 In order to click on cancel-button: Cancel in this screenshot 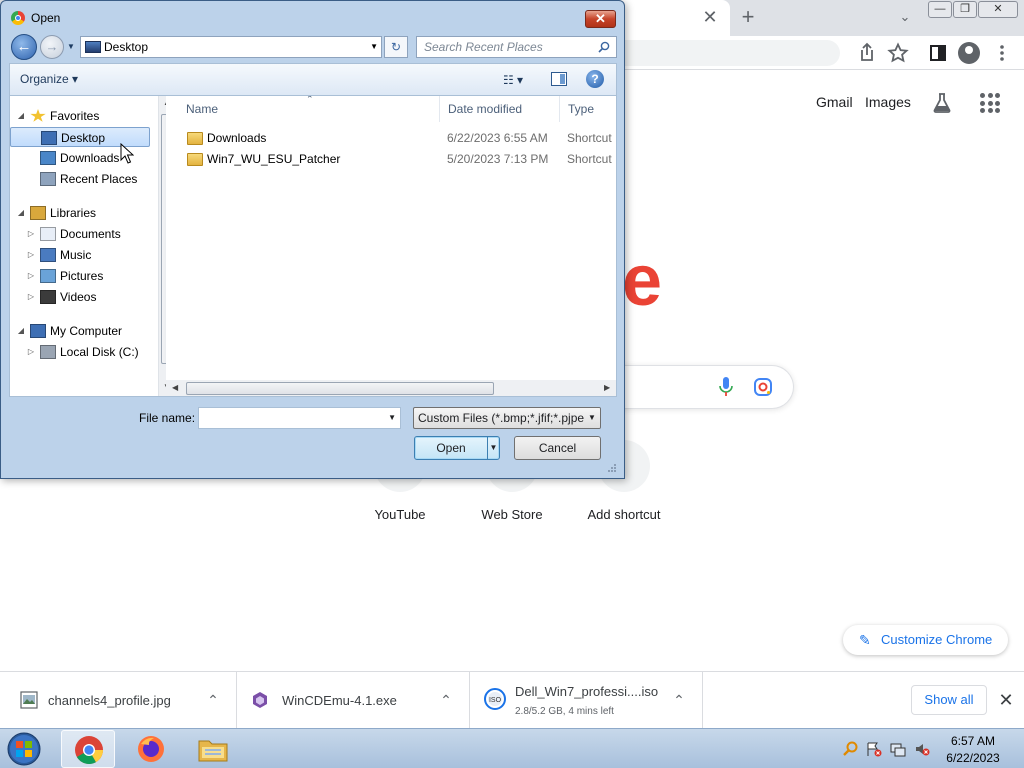, I will do `click(557, 448)`.